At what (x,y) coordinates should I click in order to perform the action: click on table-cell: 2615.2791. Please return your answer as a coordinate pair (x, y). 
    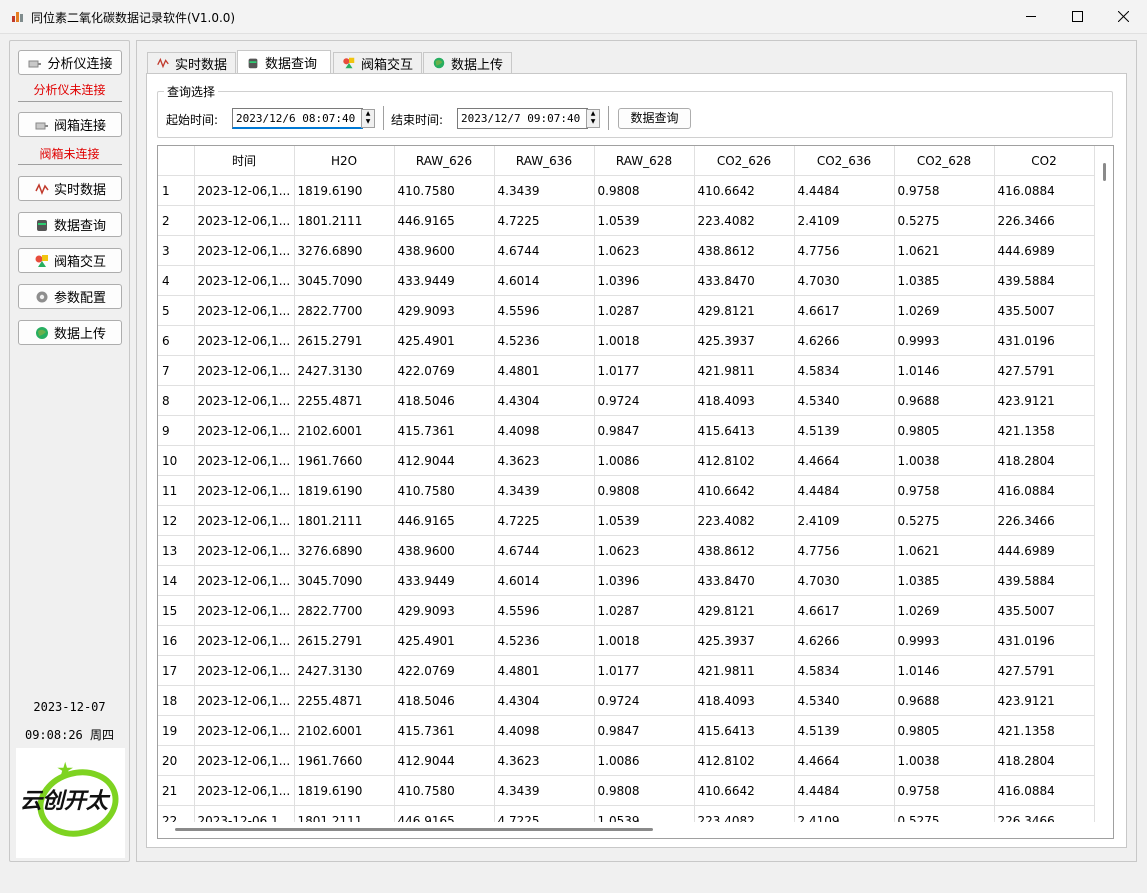
    Looking at the image, I should click on (344, 640).